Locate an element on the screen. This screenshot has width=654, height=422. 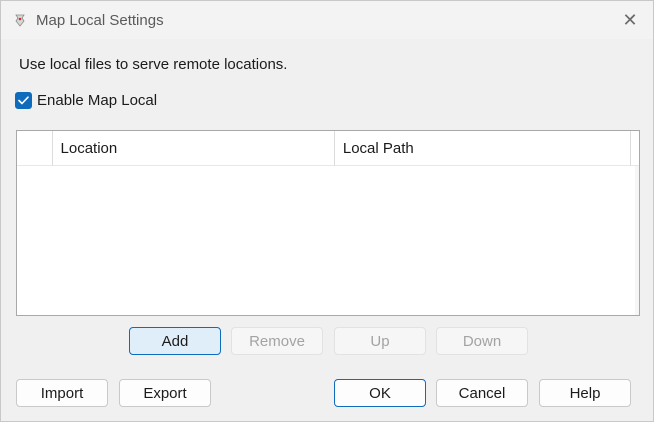
column-header-location: Location is located at coordinates (194, 148).